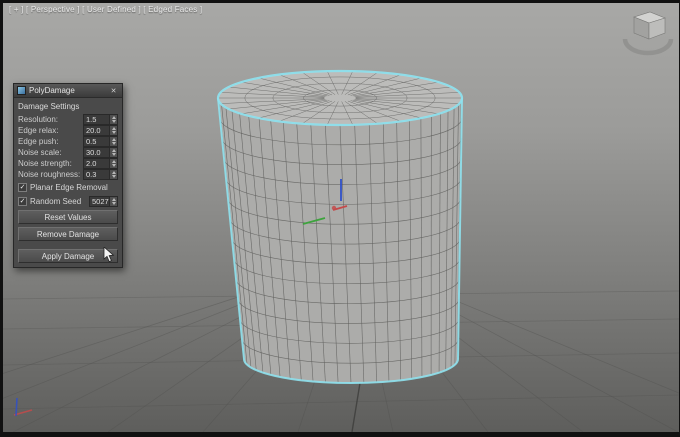  What do you see at coordinates (109, 257) in the screenshot?
I see `mouse-cursor` at bounding box center [109, 257].